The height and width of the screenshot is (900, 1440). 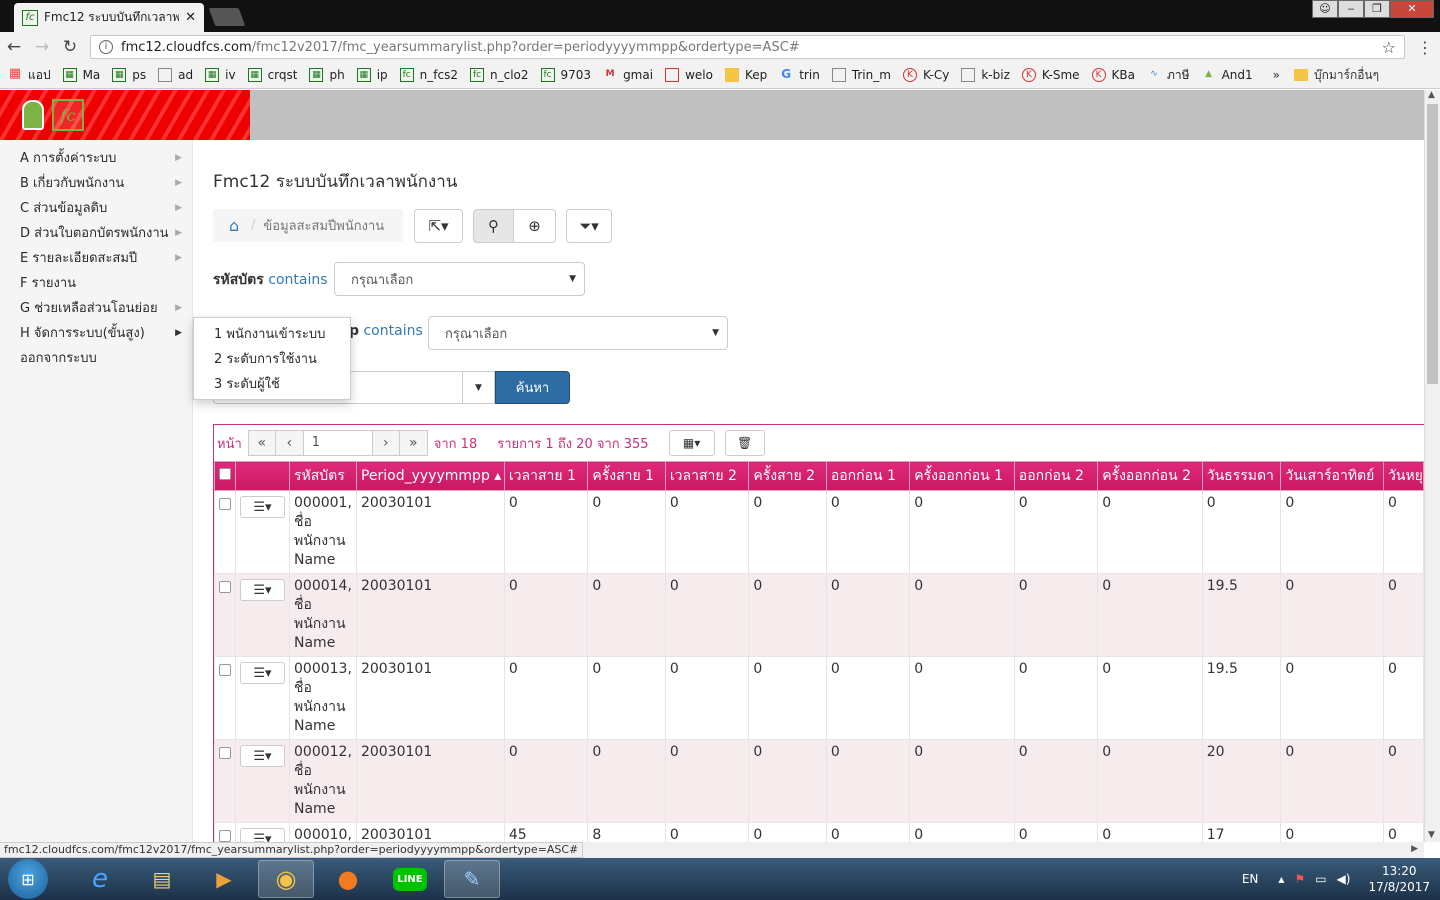 I want to click on sidebar-item-logout: ออกจากระบบ, so click(x=103, y=357).